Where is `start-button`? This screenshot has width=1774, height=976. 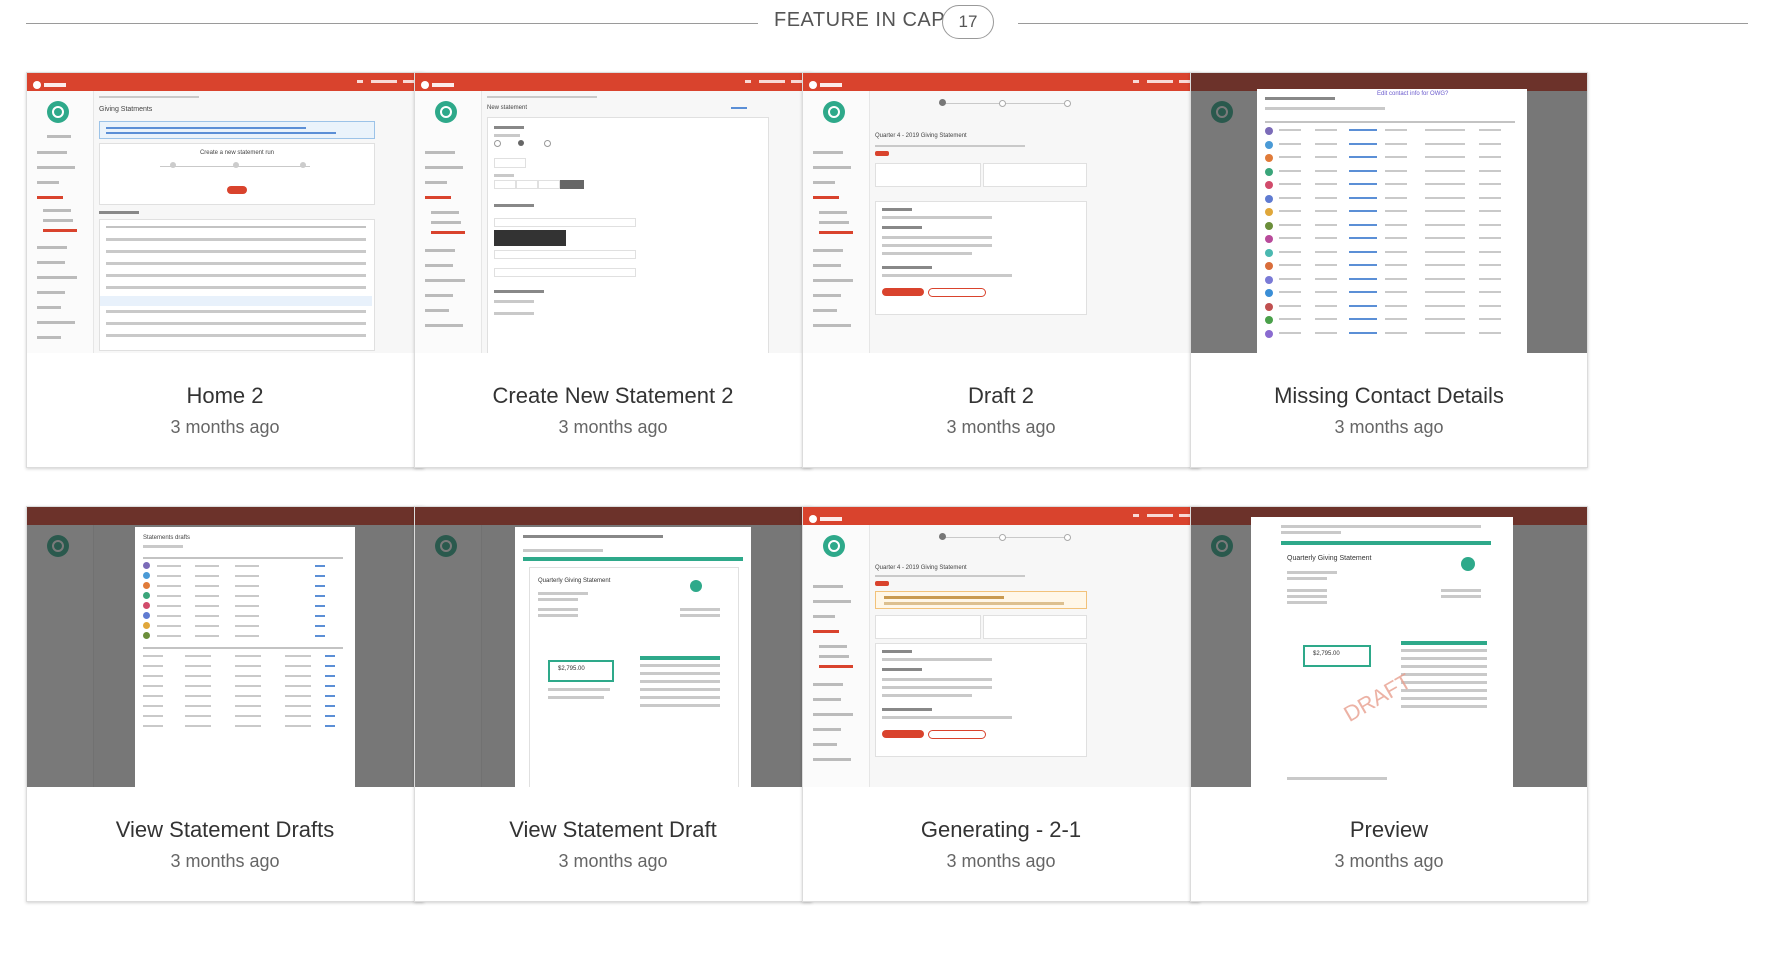 start-button is located at coordinates (237, 190).